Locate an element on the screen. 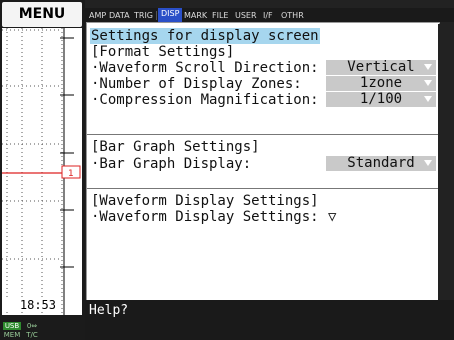  tab-data: DATA is located at coordinates (119, 16).